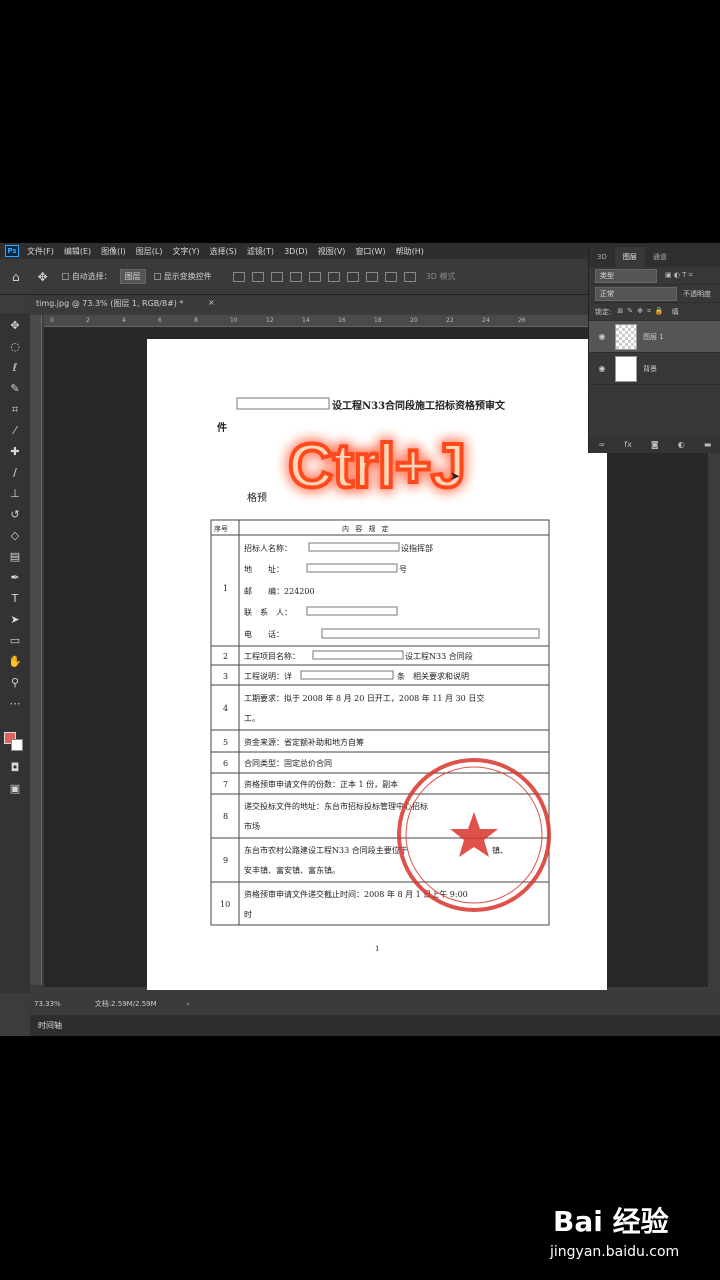 This screenshot has height=1280, width=720. What do you see at coordinates (16, 277) in the screenshot?
I see `home-icon: ⌂` at bounding box center [16, 277].